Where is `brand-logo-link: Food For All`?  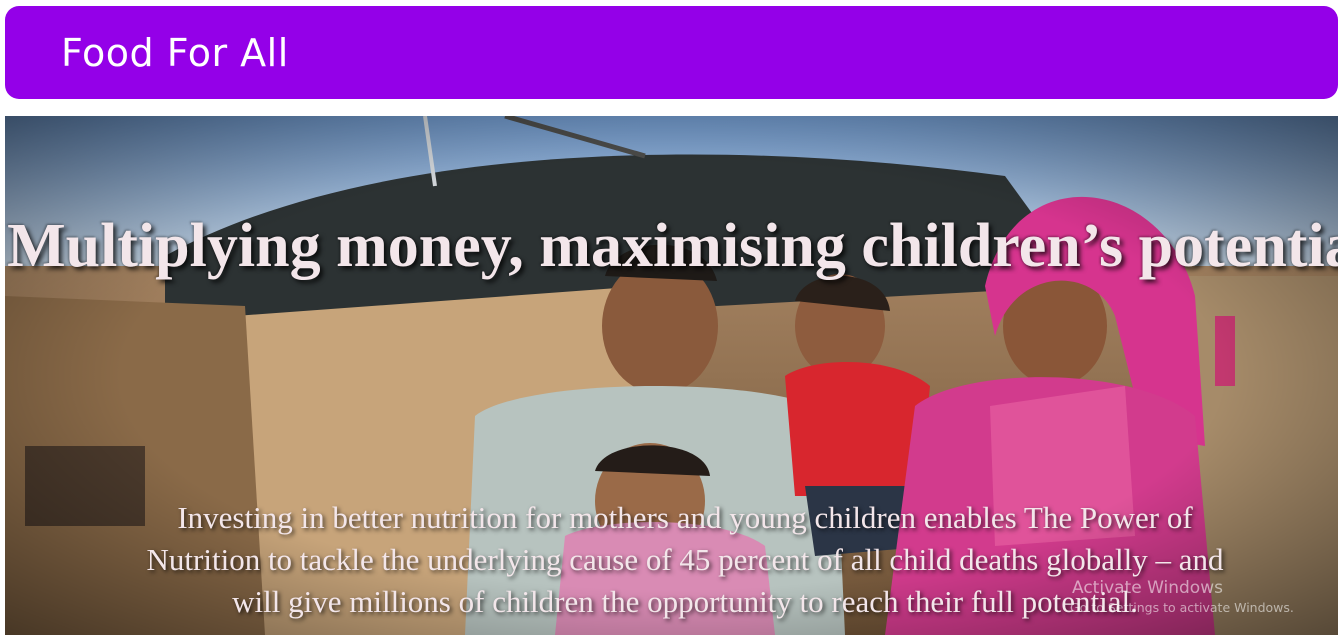 brand-logo-link: Food For All is located at coordinates (175, 53).